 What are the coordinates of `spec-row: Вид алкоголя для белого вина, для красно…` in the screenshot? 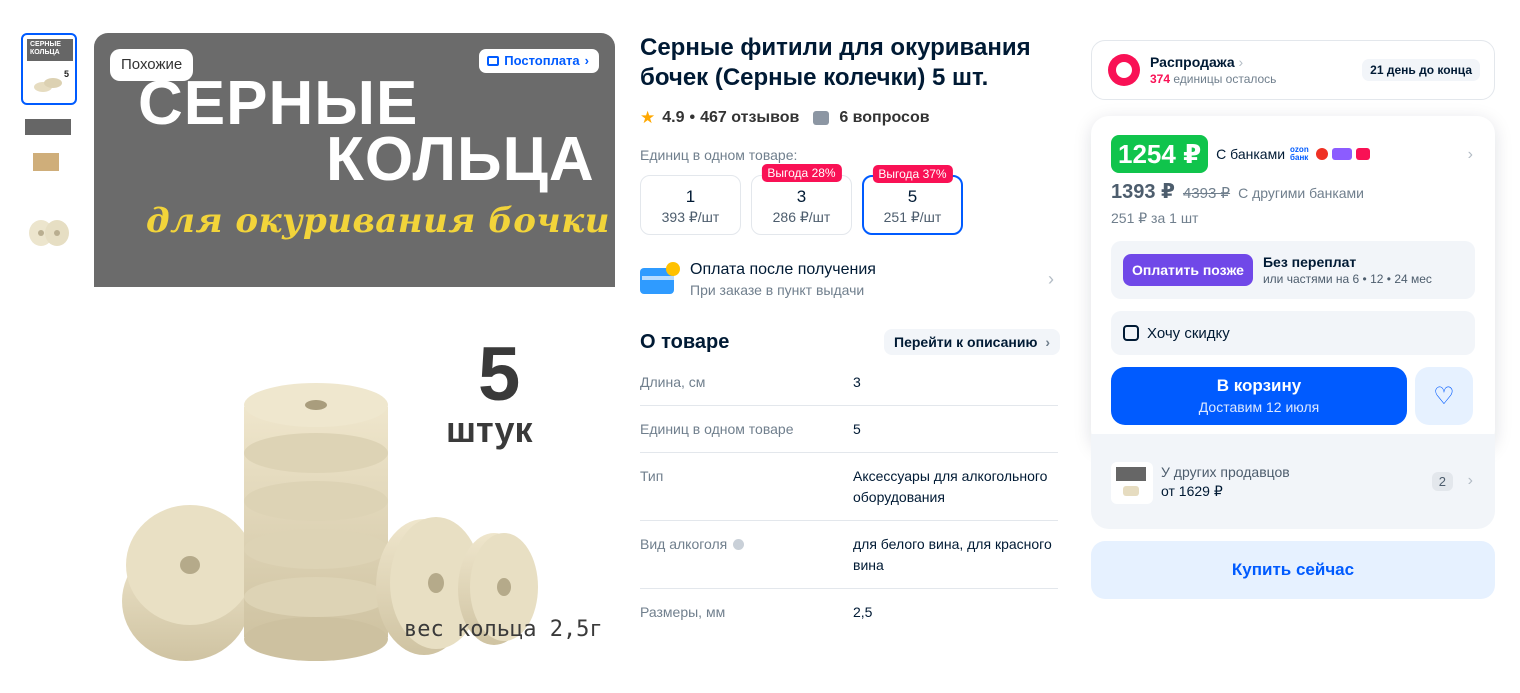 It's located at (849, 555).